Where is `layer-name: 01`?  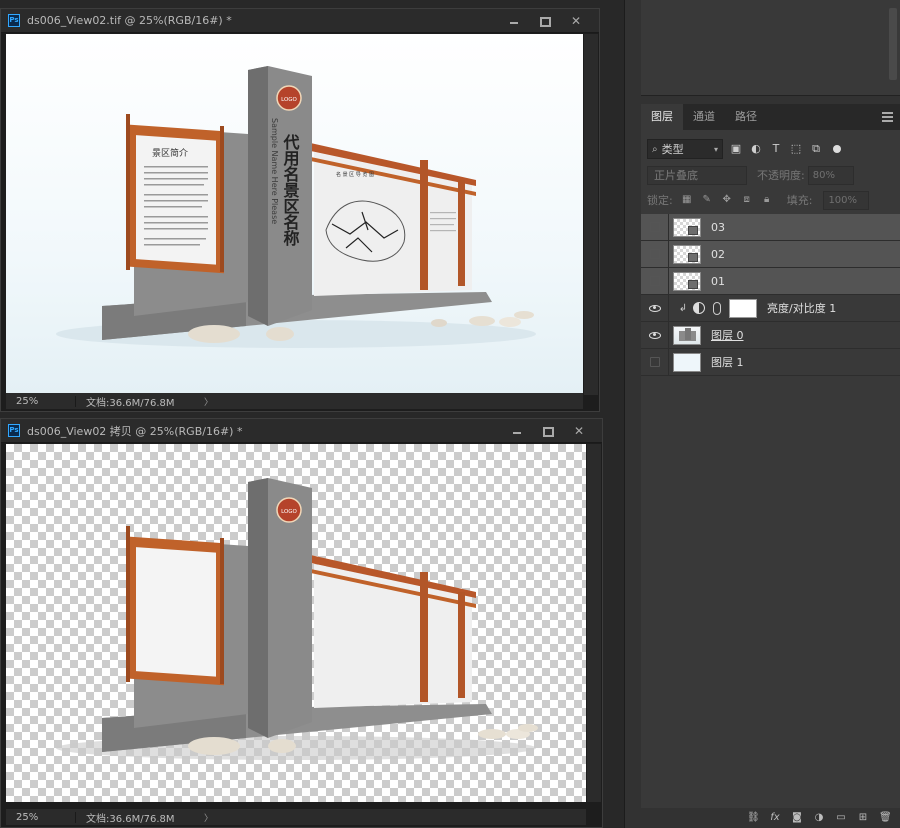 layer-name: 01 is located at coordinates (718, 281).